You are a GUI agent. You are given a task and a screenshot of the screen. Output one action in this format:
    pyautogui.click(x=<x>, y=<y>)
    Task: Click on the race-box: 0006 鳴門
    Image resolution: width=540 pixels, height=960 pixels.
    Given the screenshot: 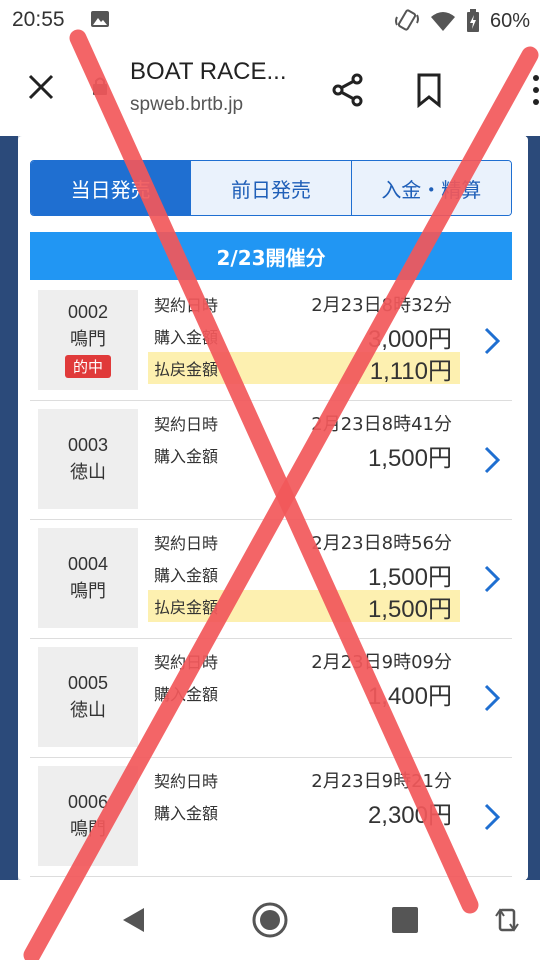 What is the action you would take?
    pyautogui.click(x=88, y=816)
    